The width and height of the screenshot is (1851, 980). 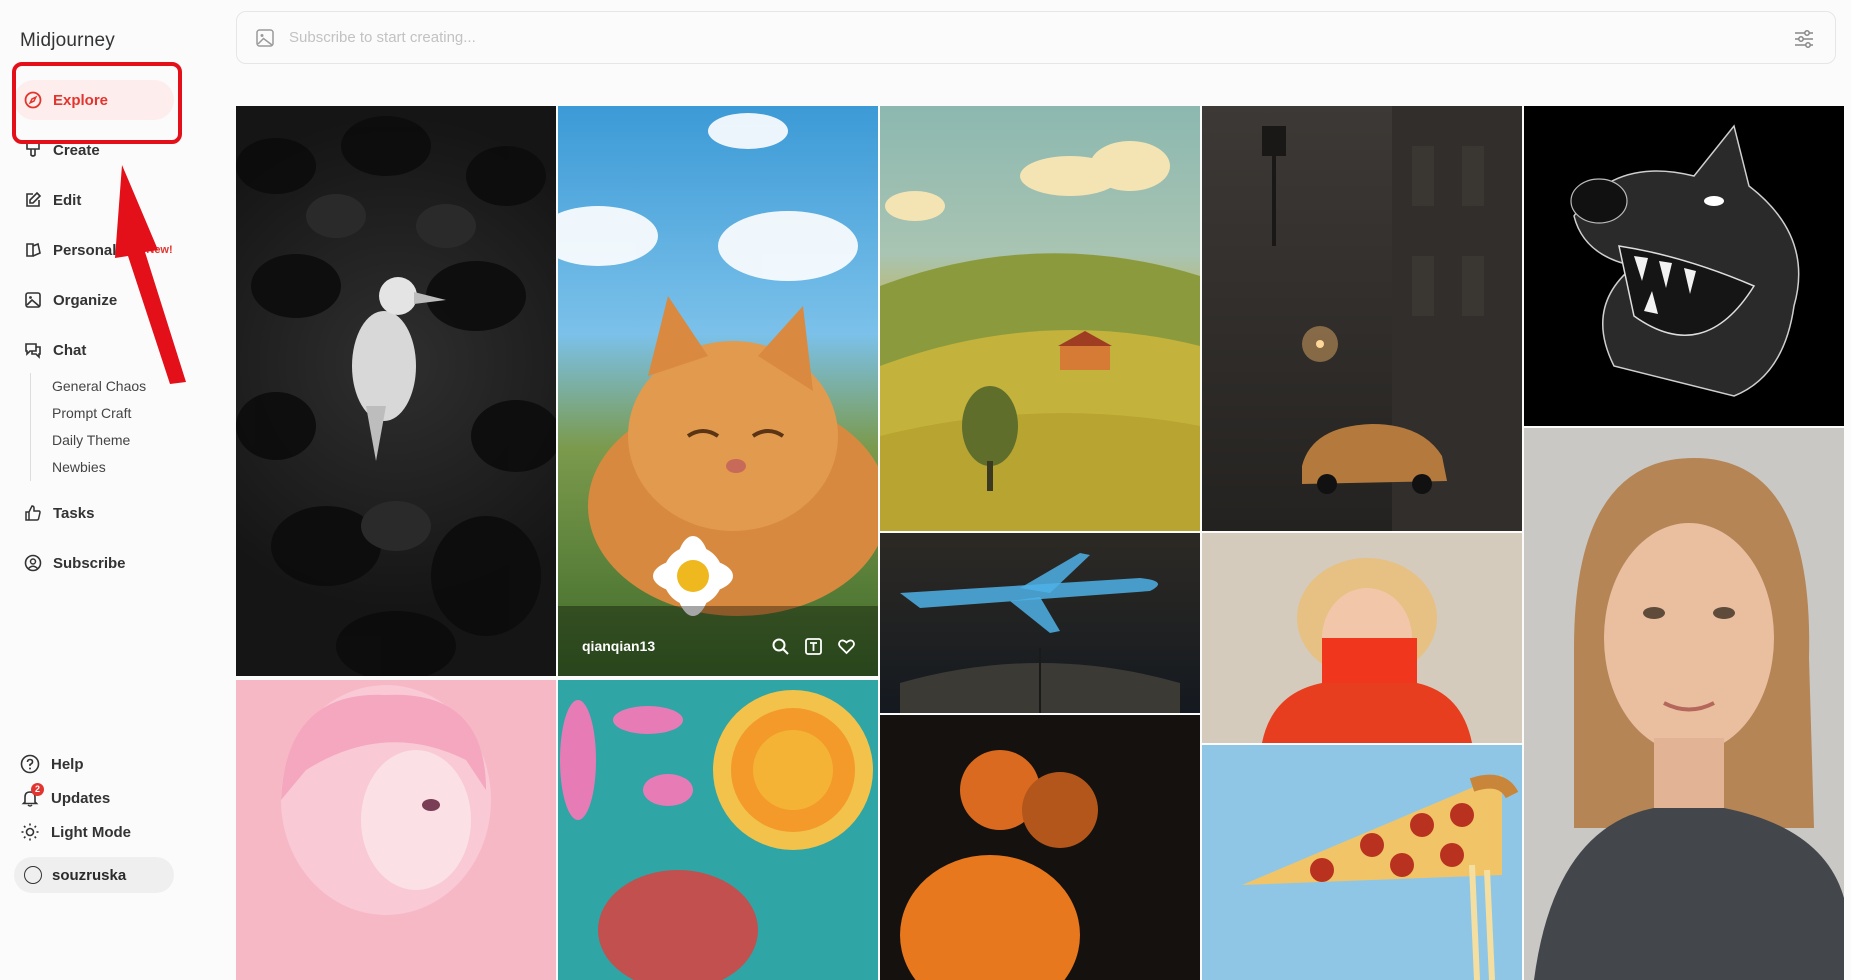 I want to click on updates-link: 2 Updates, so click(x=105, y=798).